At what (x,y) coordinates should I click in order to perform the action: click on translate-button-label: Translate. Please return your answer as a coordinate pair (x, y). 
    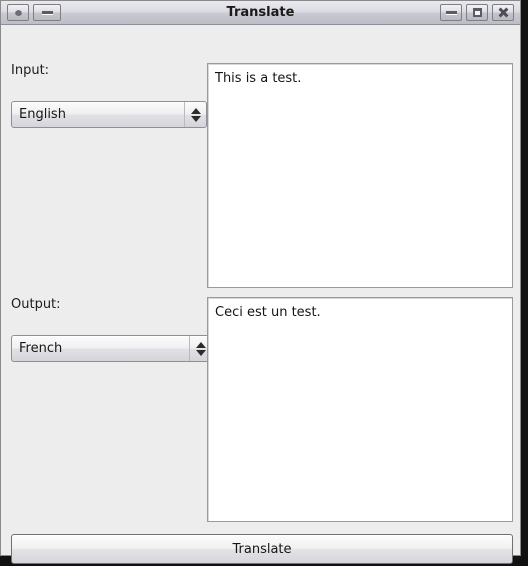
    Looking at the image, I should click on (262, 549).